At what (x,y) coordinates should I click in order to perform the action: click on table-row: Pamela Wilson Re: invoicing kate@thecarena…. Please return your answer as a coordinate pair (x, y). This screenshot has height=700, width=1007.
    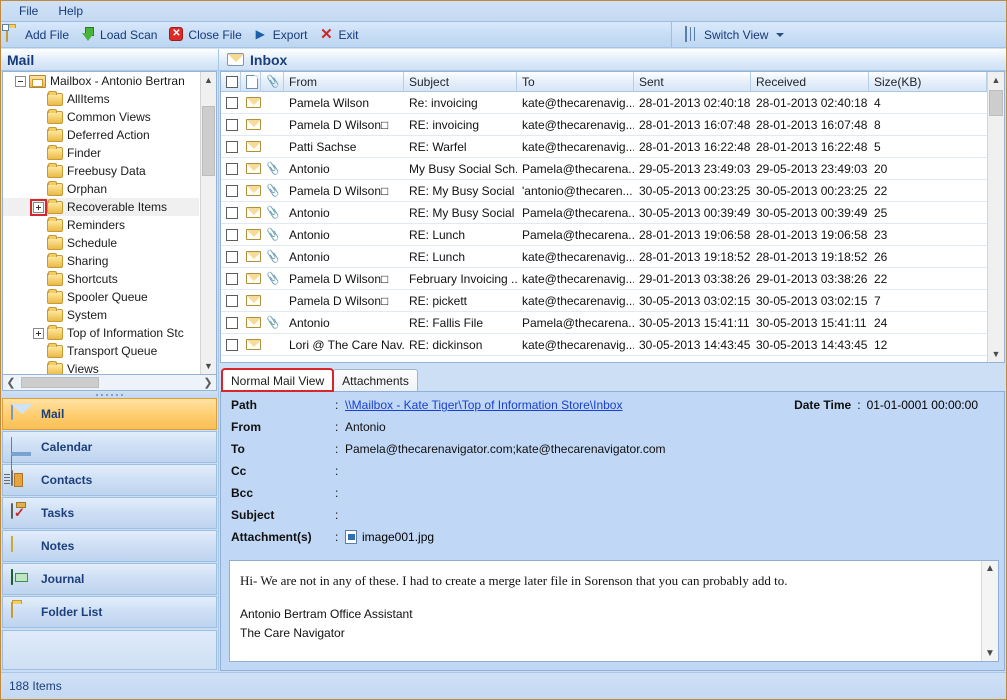
    Looking at the image, I should click on (604, 103).